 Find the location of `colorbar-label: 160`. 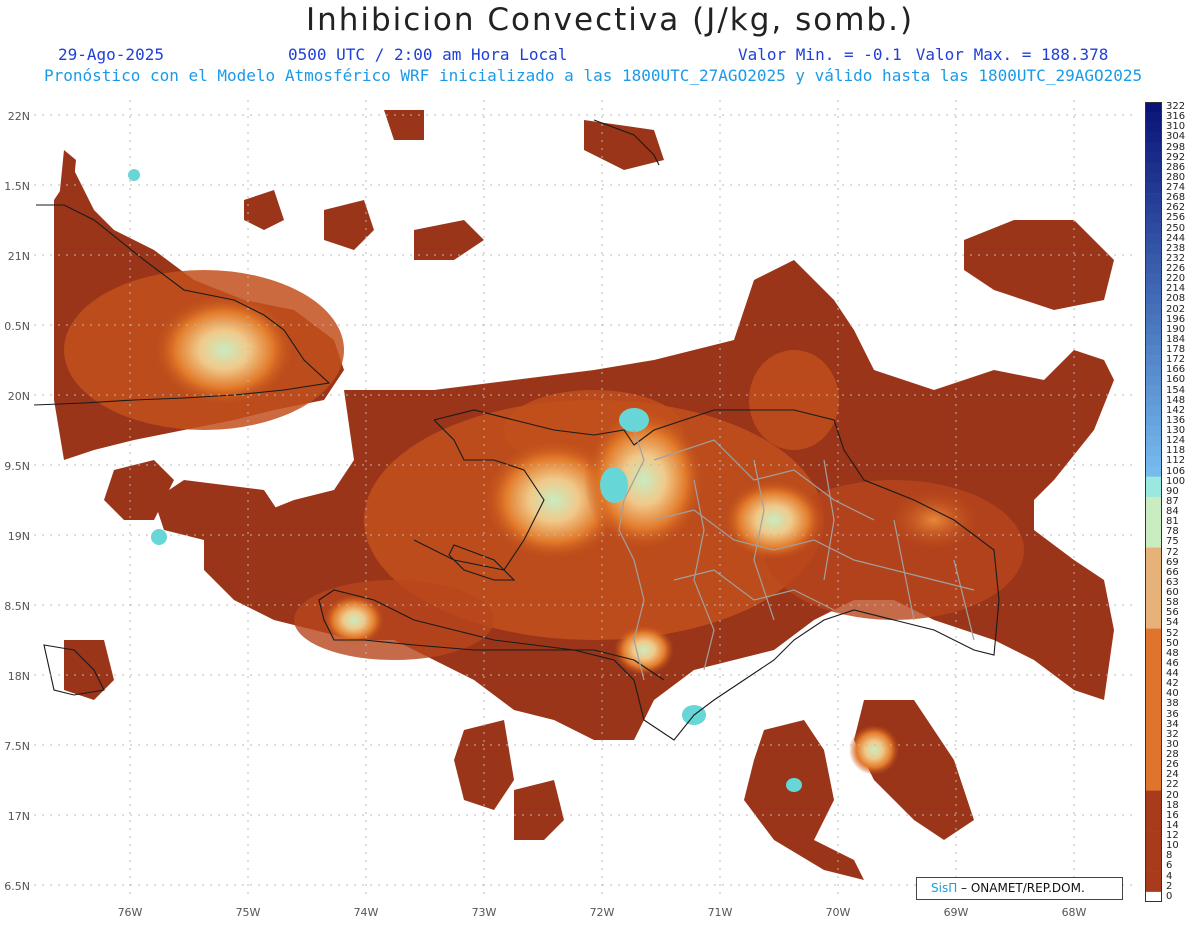

colorbar-label: 160 is located at coordinates (1176, 380).